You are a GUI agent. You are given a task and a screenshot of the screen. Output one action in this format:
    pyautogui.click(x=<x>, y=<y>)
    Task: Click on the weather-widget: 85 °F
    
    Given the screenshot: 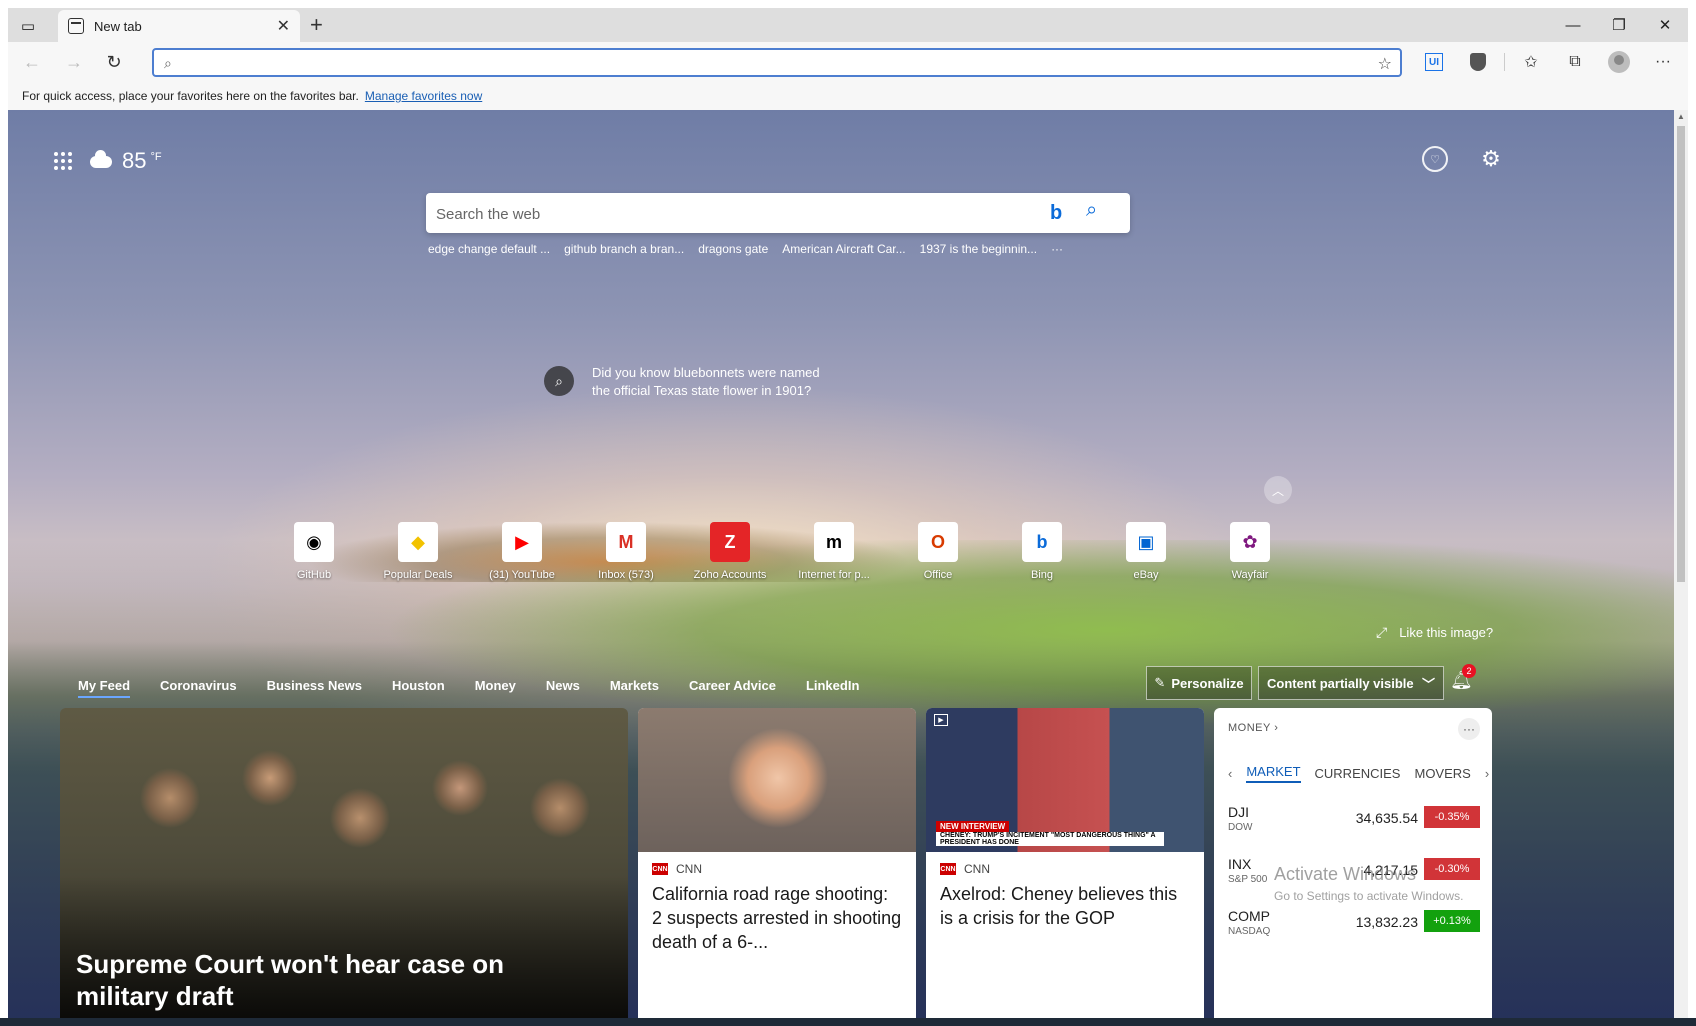 What is the action you would take?
    pyautogui.click(x=126, y=161)
    